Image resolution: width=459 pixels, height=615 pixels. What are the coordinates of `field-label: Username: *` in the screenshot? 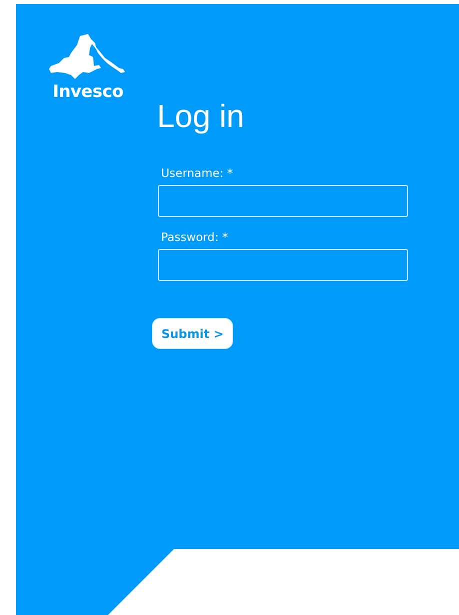 It's located at (197, 173).